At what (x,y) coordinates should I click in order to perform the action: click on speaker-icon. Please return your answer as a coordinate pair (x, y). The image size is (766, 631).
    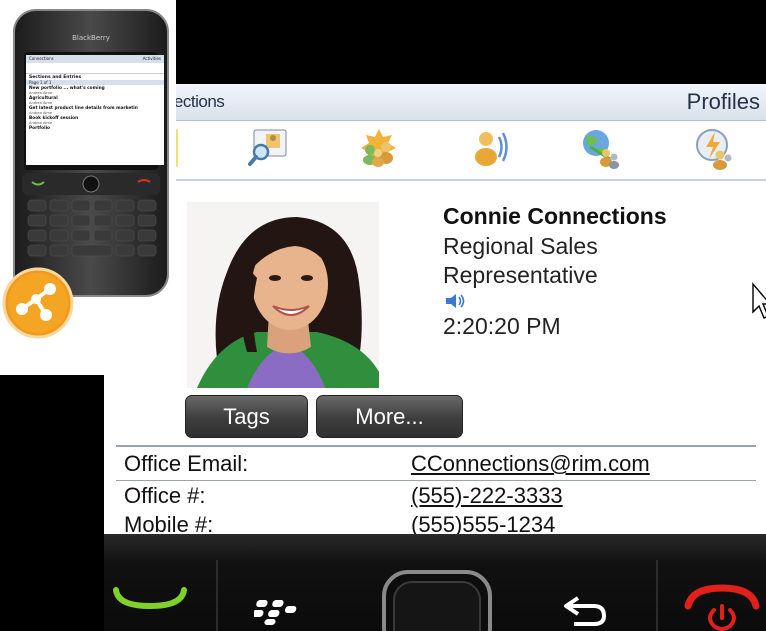
    Looking at the image, I should click on (455, 301).